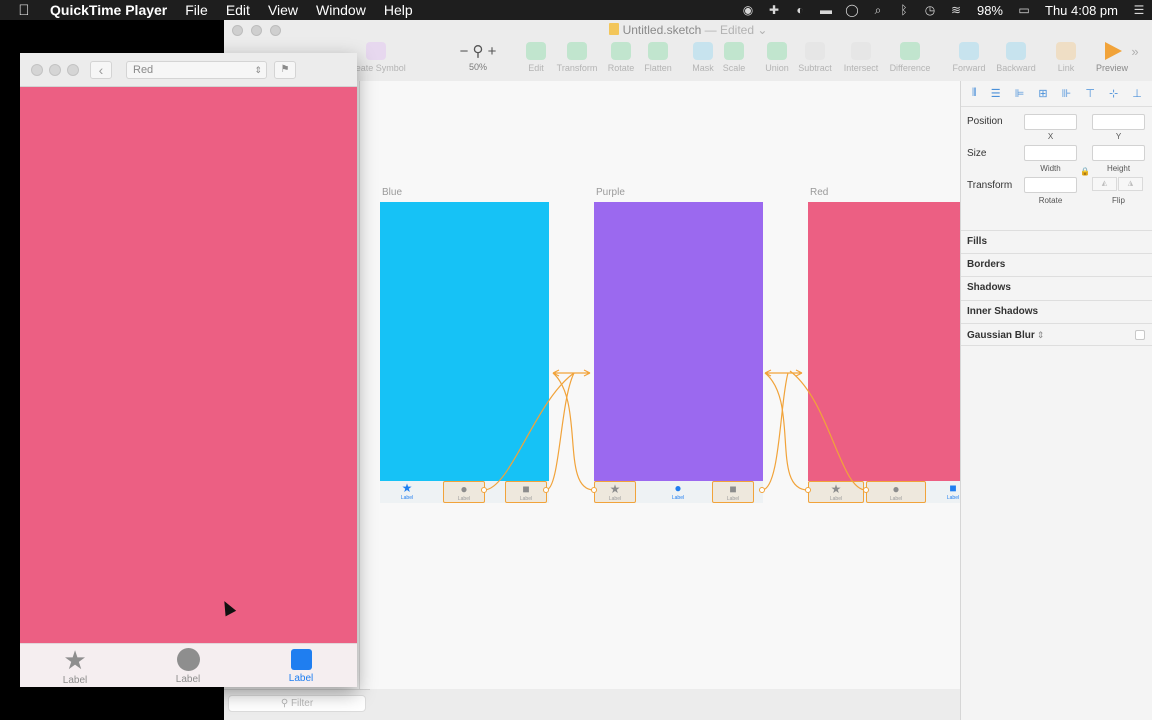  Describe the element at coordinates (956, 10) in the screenshot. I see `wifi-icon: ≋` at that location.